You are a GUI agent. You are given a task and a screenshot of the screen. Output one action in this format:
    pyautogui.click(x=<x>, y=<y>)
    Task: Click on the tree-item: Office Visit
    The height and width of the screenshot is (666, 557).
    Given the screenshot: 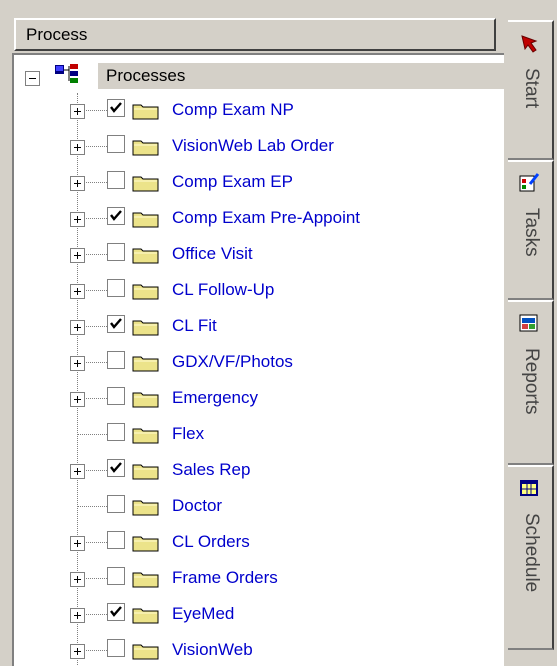 What is the action you would take?
    pyautogui.click(x=259, y=255)
    